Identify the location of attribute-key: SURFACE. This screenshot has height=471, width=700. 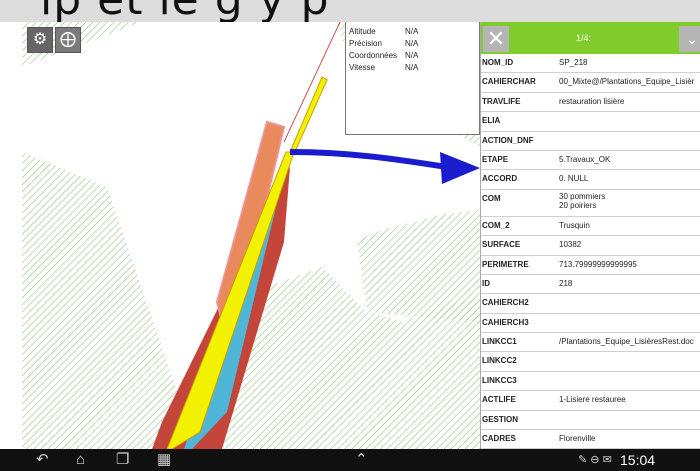
(501, 245).